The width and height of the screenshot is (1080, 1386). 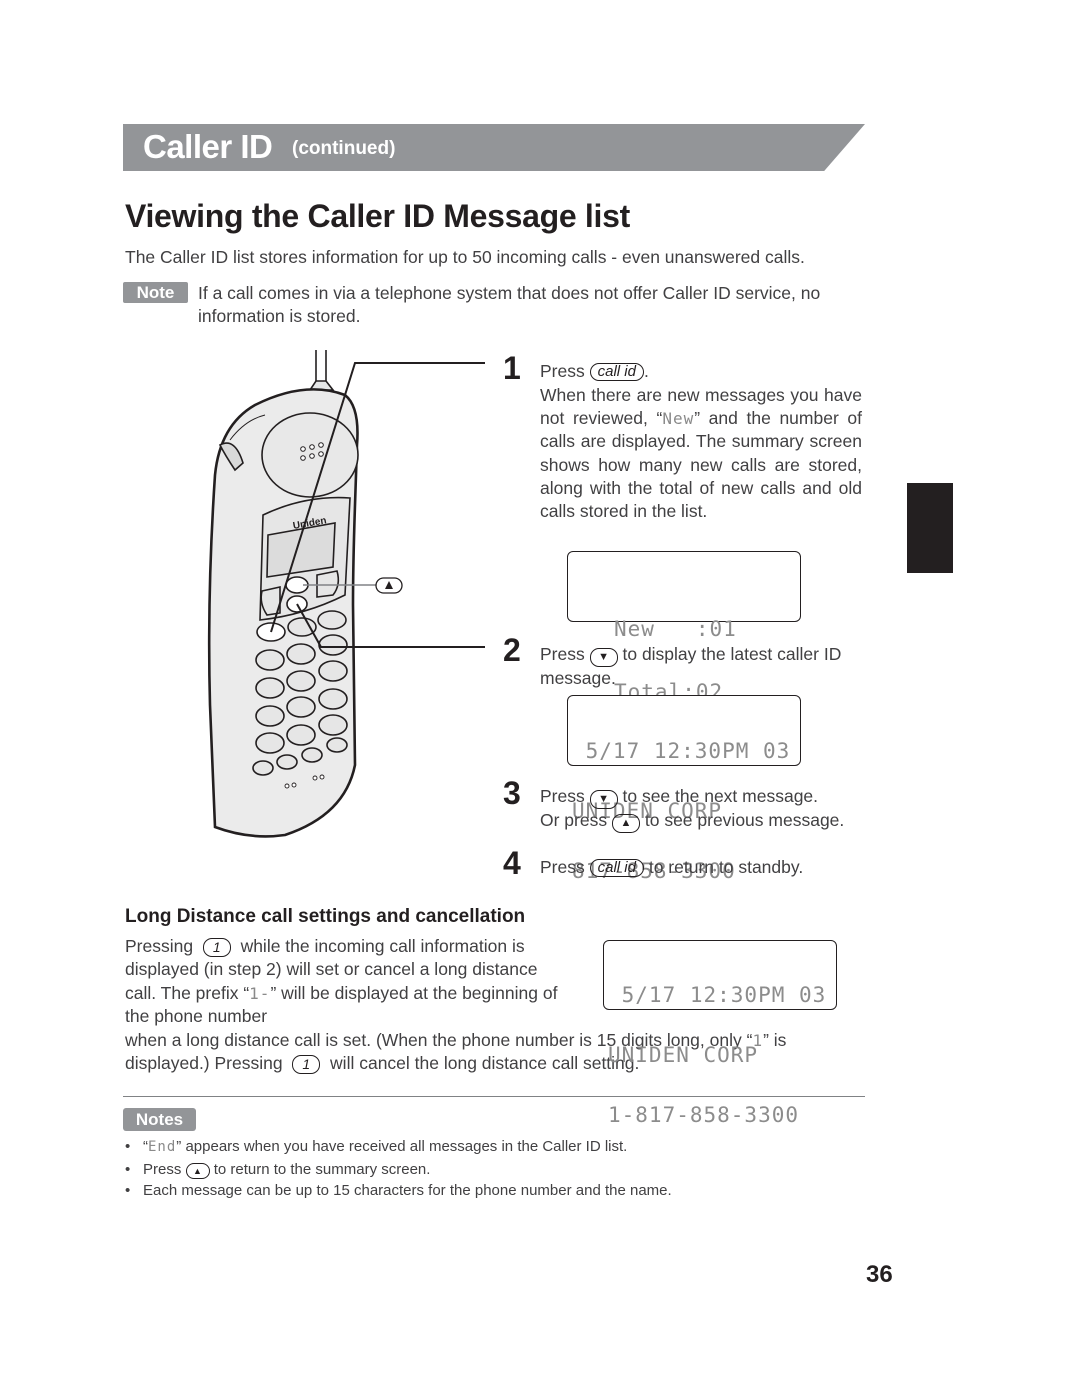 I want to click on section-title: Caller ID, so click(x=208, y=146).